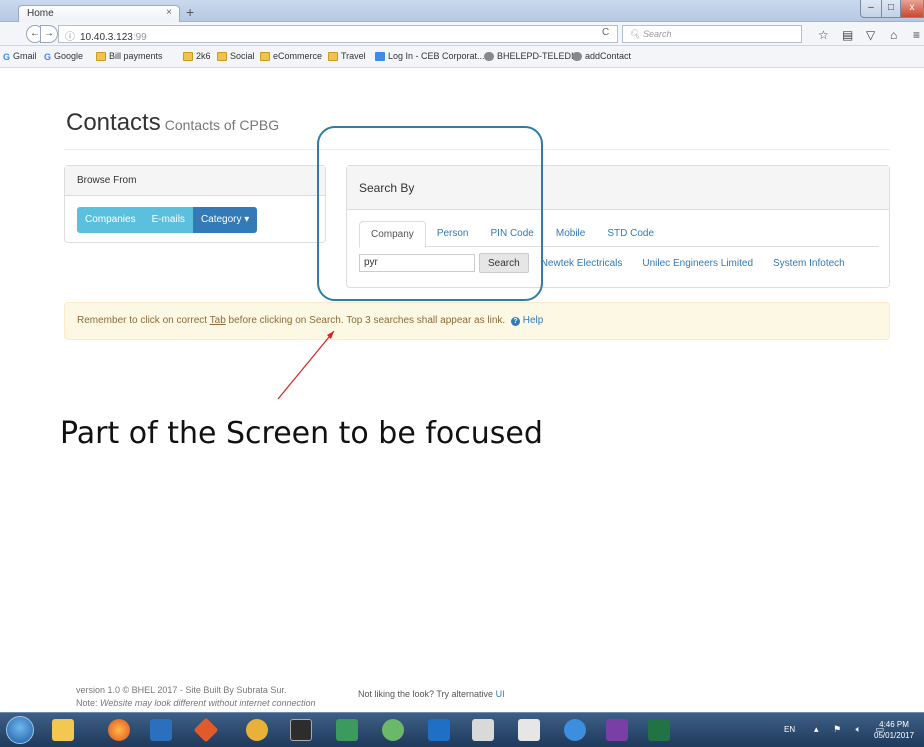 The width and height of the screenshot is (924, 747). Describe the element at coordinates (712, 34) in the screenshot. I see `browser-search-input: 🔍︎ Search` at that location.